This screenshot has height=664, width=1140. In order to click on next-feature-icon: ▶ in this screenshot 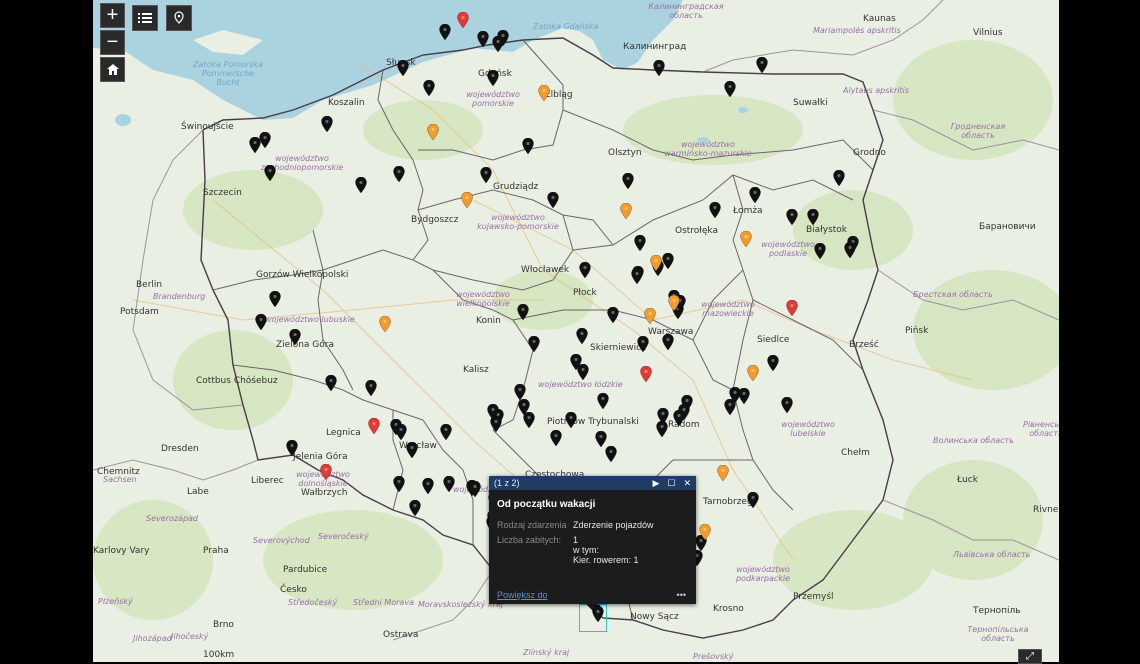, I will do `click(655, 483)`.